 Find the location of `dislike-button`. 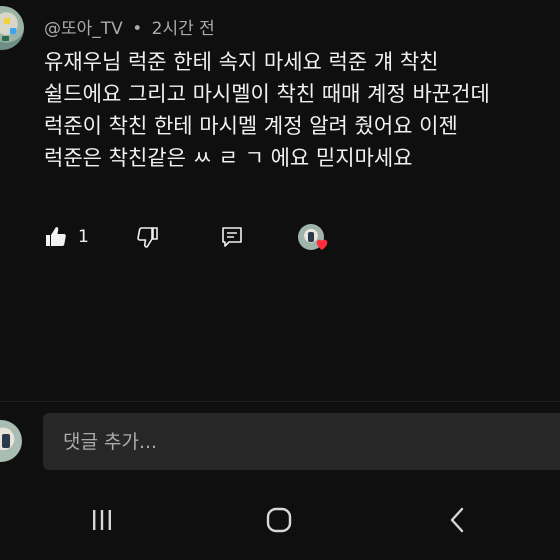

dislike-button is located at coordinates (148, 237).